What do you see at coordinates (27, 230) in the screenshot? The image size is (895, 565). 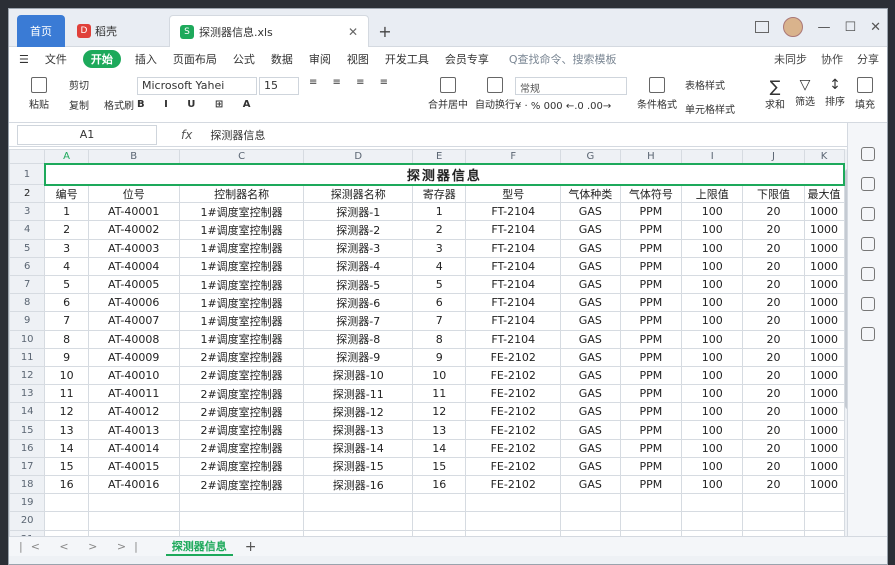 I see `row-header: 4` at bounding box center [27, 230].